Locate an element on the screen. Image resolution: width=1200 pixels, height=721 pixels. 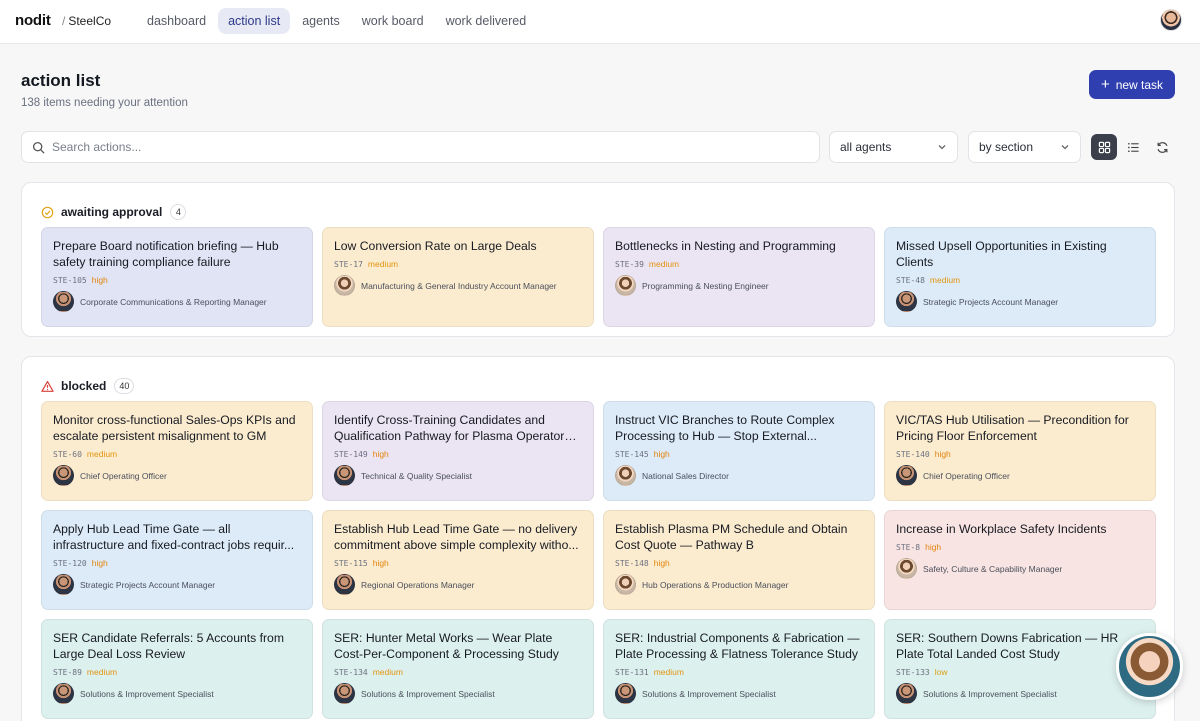
card-id: STE-105 is located at coordinates (70, 280).